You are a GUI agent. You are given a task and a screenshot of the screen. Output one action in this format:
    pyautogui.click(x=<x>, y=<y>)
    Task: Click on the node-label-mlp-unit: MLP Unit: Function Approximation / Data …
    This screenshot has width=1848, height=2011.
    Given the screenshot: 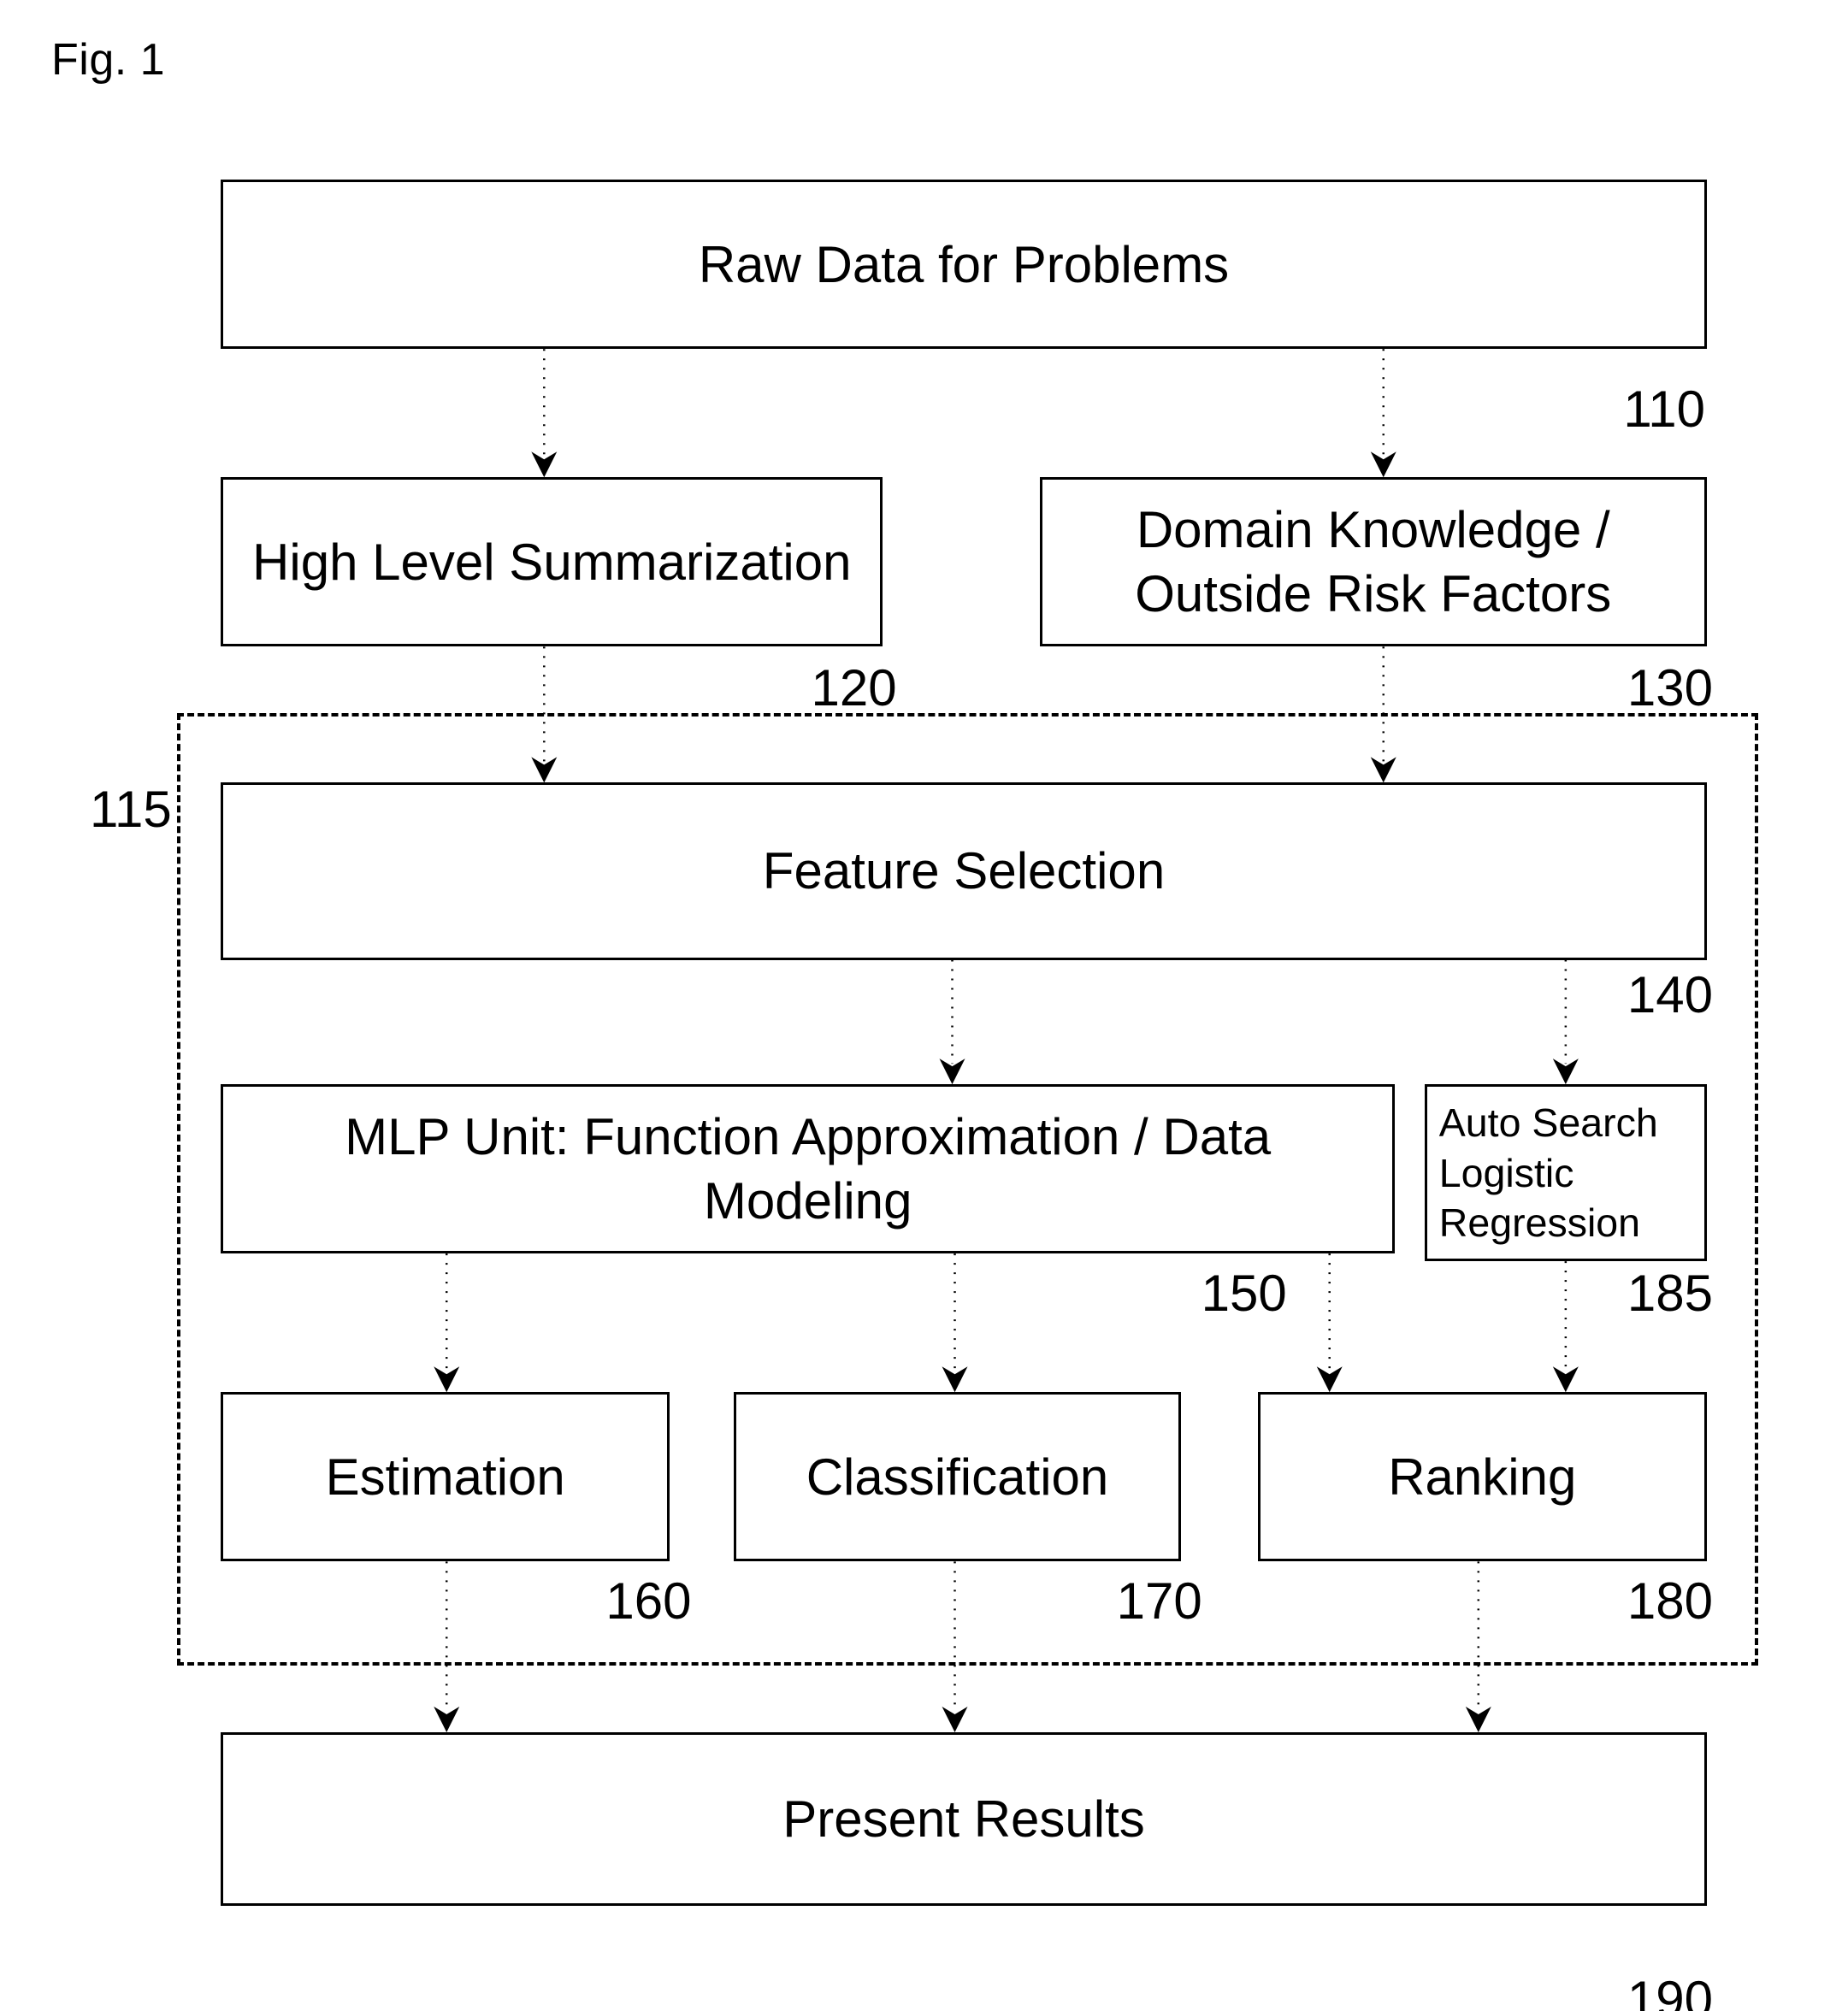 What is the action you would take?
    pyautogui.click(x=808, y=1169)
    